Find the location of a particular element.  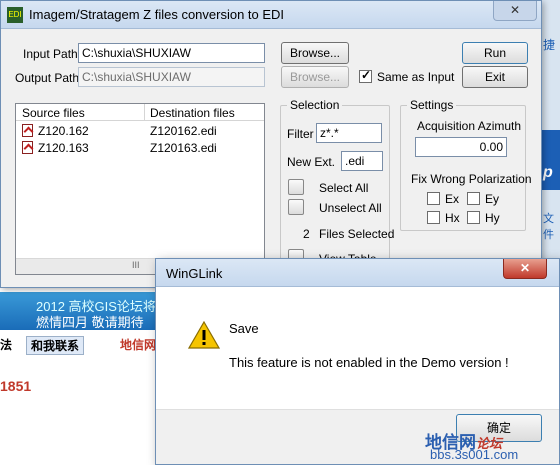

filter-input: z*.* is located at coordinates (349, 133).